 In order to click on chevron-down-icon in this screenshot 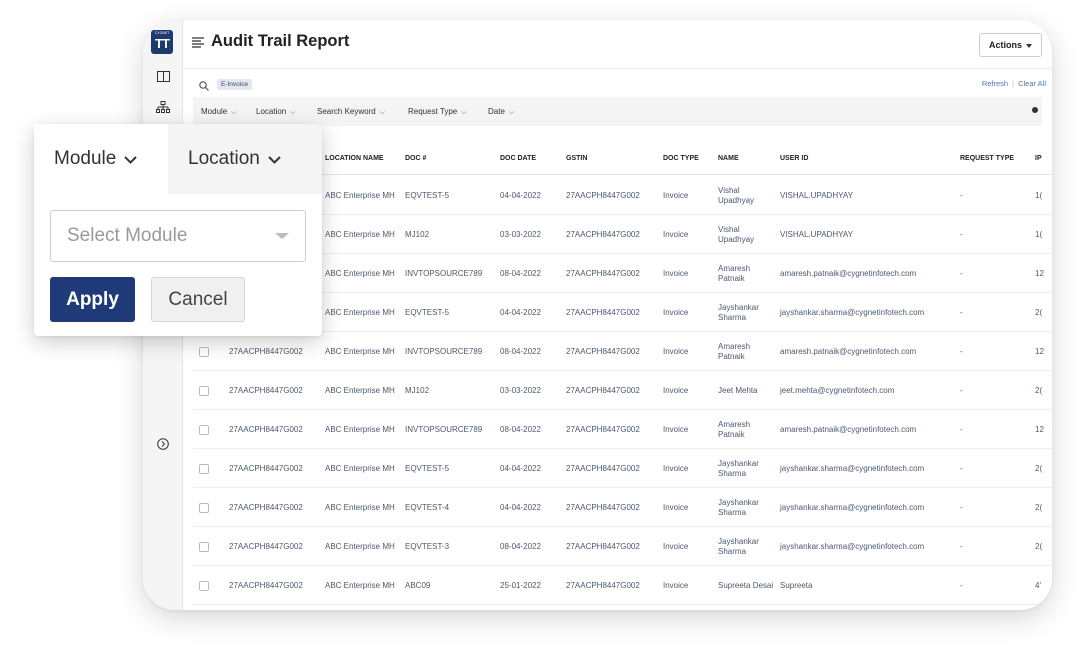, I will do `click(131, 159)`.